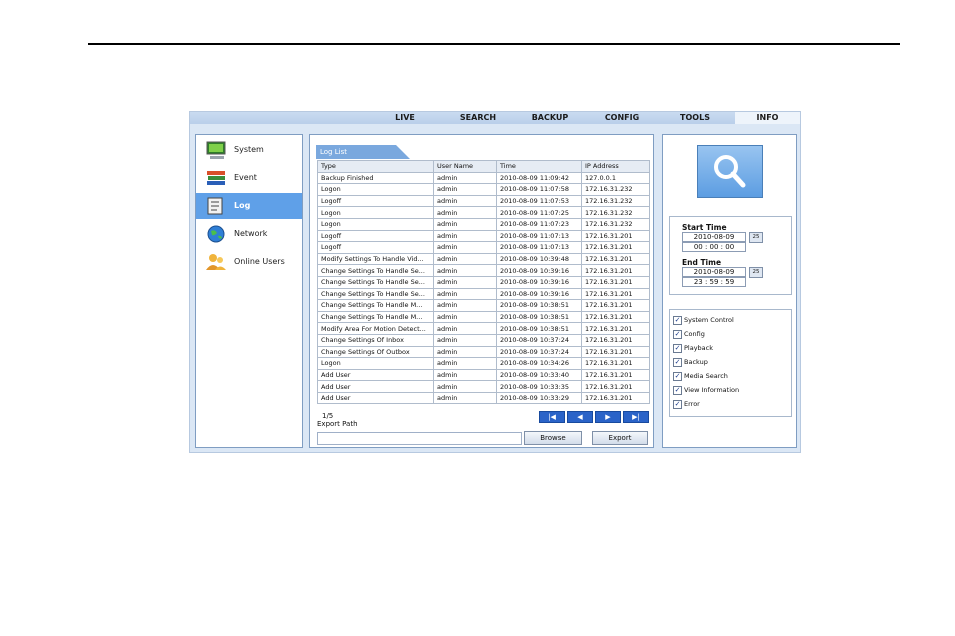 The image size is (955, 636). Describe the element at coordinates (767, 118) in the screenshot. I see `nav-info: INFO` at that location.